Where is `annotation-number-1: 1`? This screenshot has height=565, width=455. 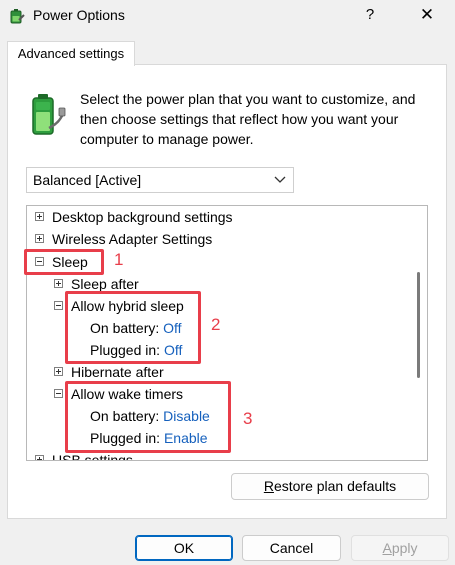
annotation-number-1: 1 is located at coordinates (119, 259).